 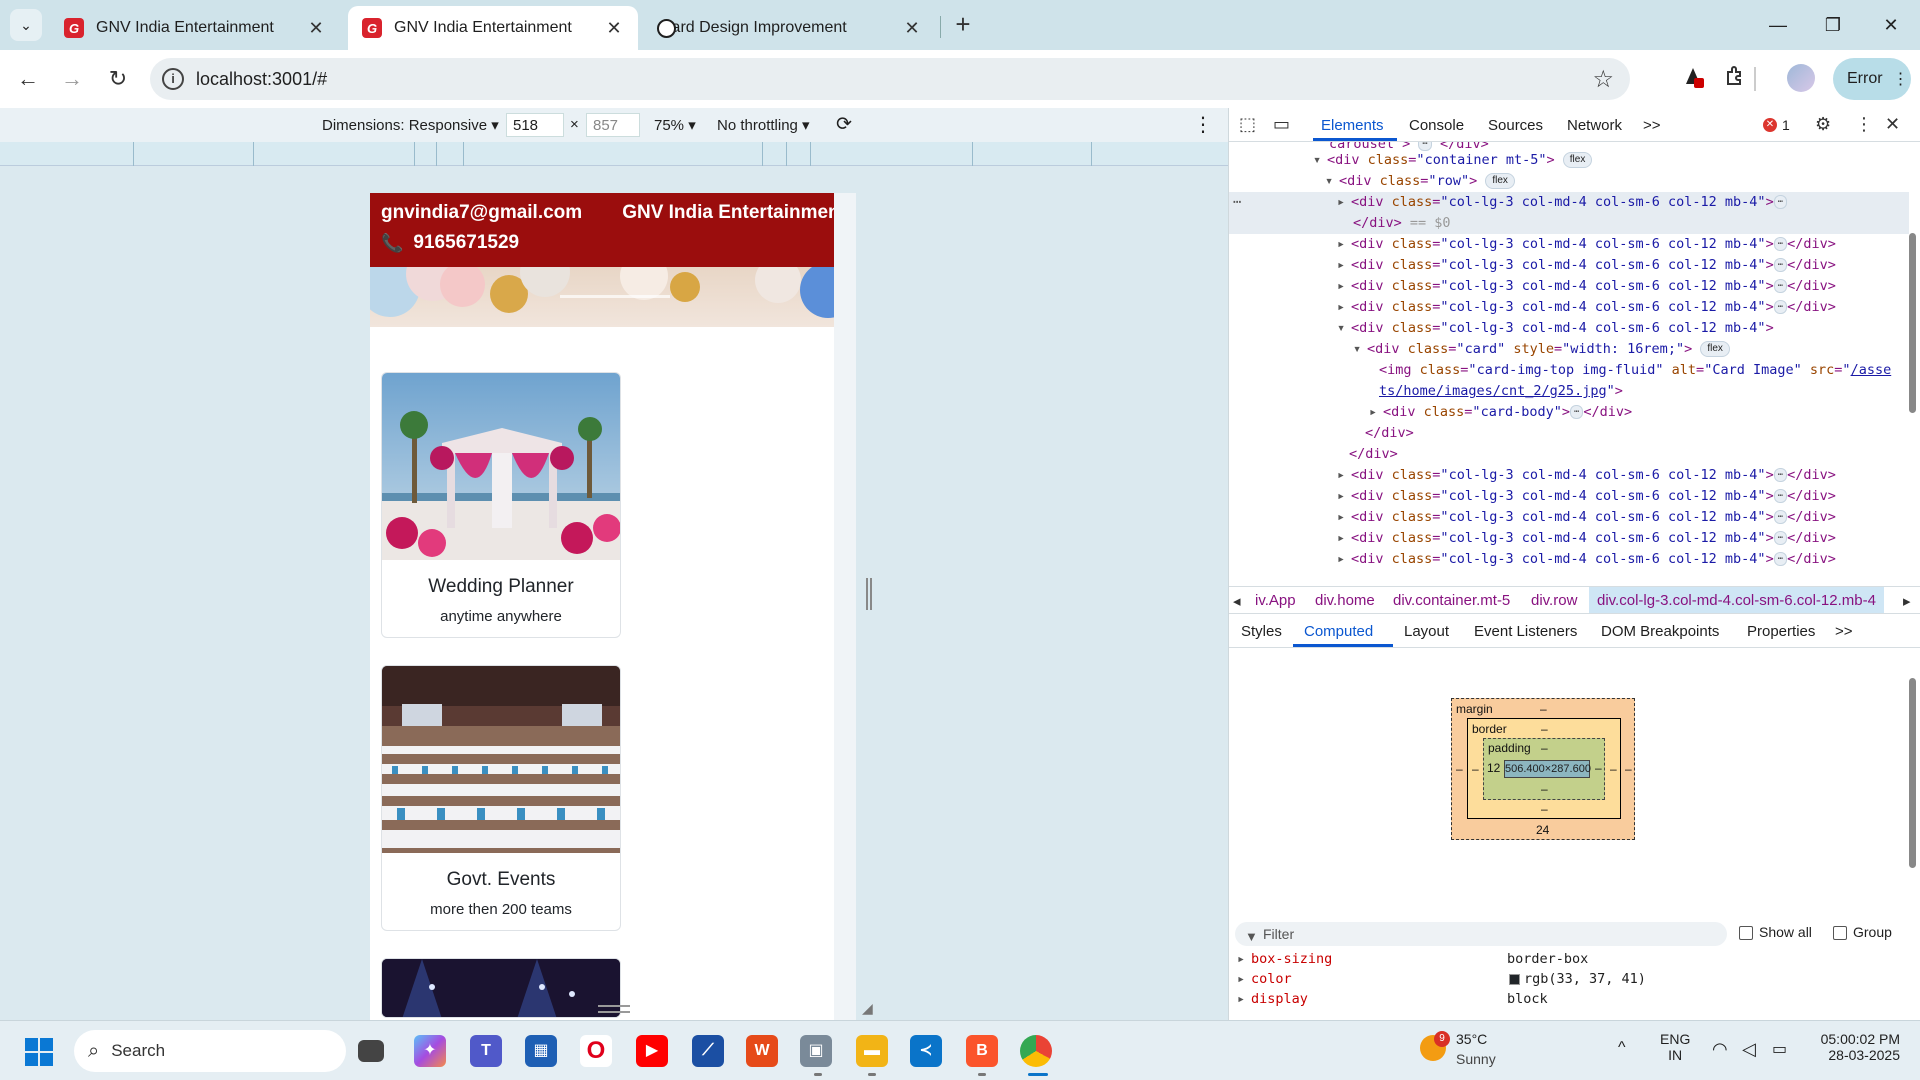 I want to click on wifi-icon: ◠, so click(x=1720, y=1049).